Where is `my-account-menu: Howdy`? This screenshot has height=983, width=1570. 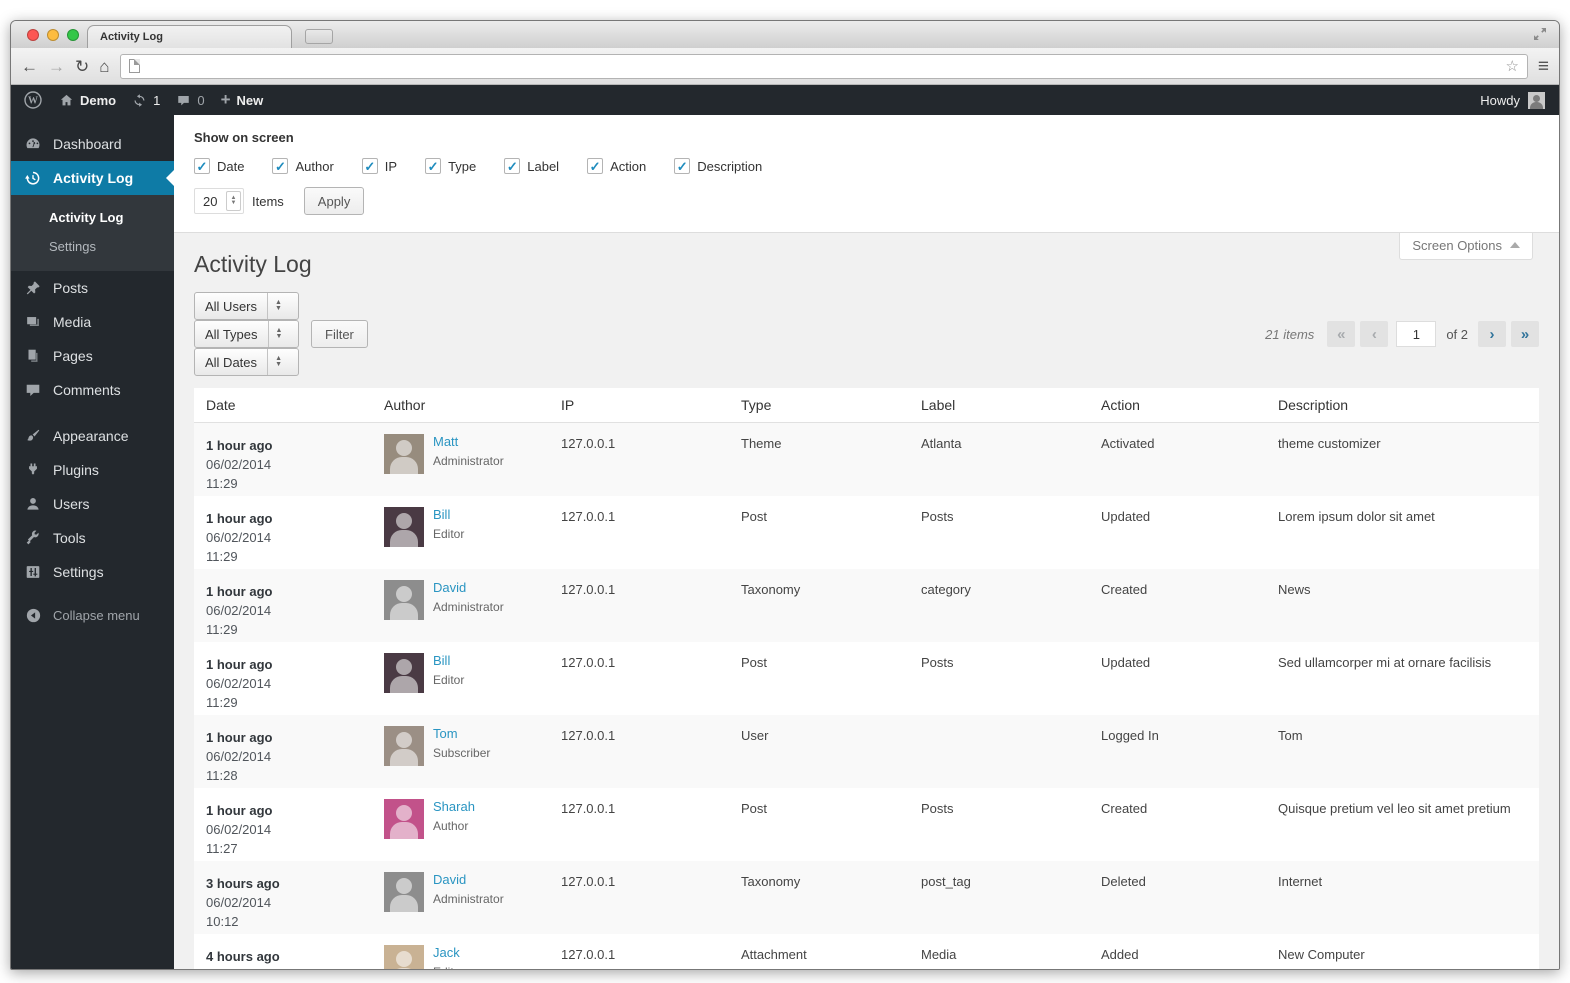
my-account-menu: Howdy is located at coordinates (1512, 100).